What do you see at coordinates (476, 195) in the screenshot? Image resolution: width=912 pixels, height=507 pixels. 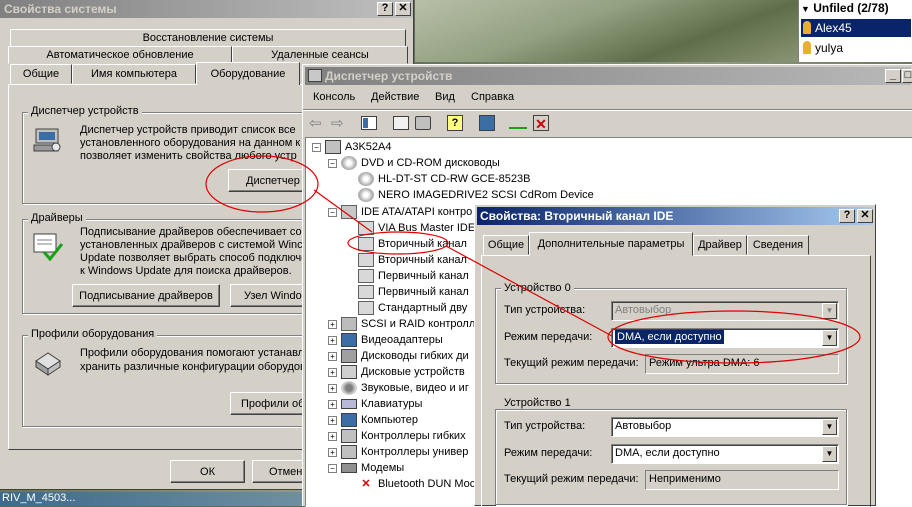 I see `tree-item: NERO IMAGEDRIVE2 SCSI CdRom Device` at bounding box center [476, 195].